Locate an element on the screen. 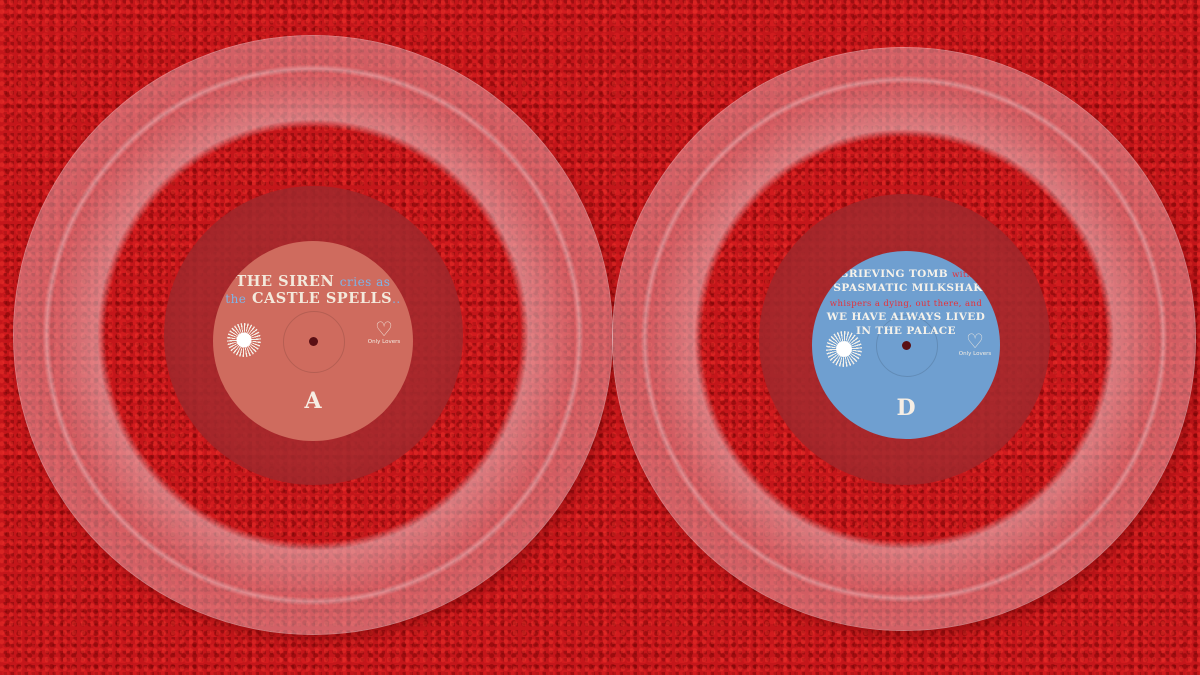 Image resolution: width=1200 pixels, height=675 pixels. title-accent: the is located at coordinates (236, 298).